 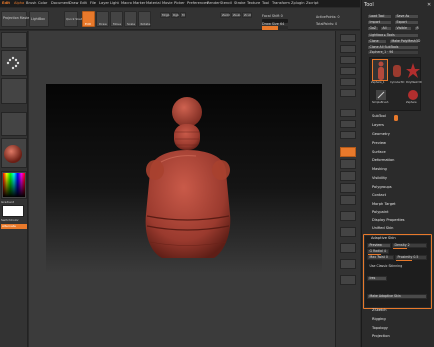 I want to click on section-visibility: Visibility, so click(x=399, y=179).